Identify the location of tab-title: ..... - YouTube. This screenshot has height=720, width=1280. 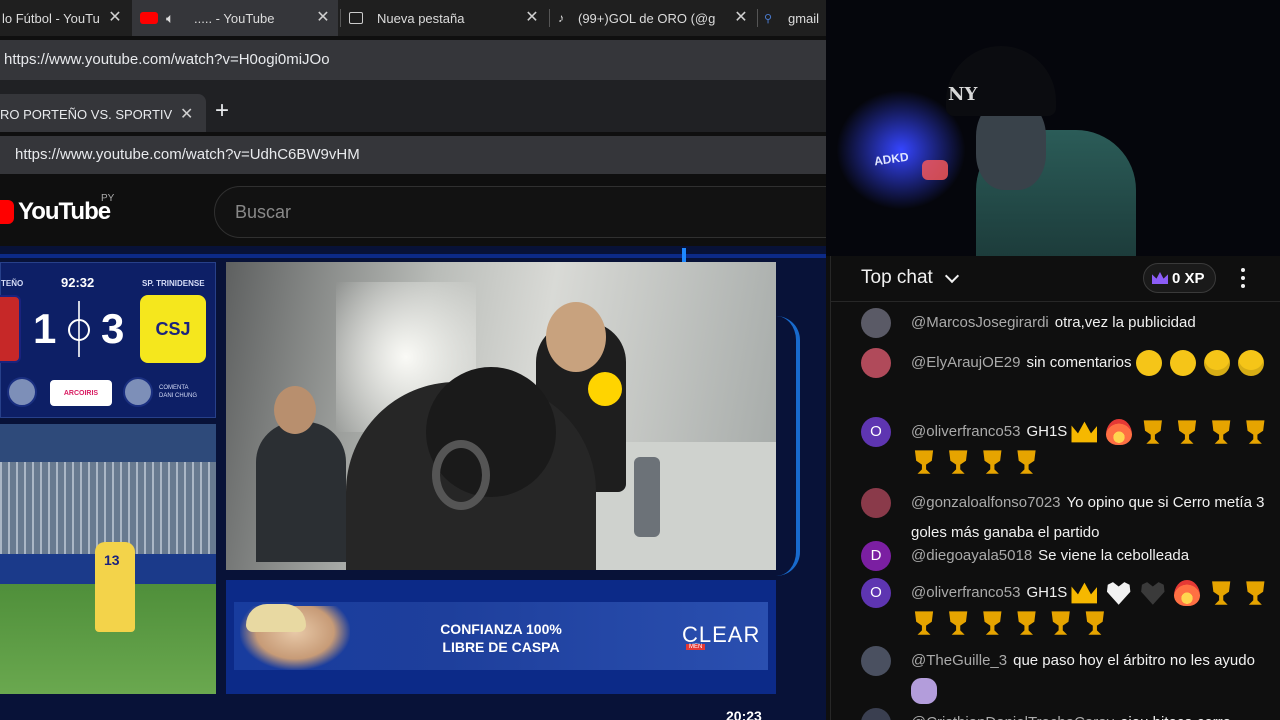
(234, 18).